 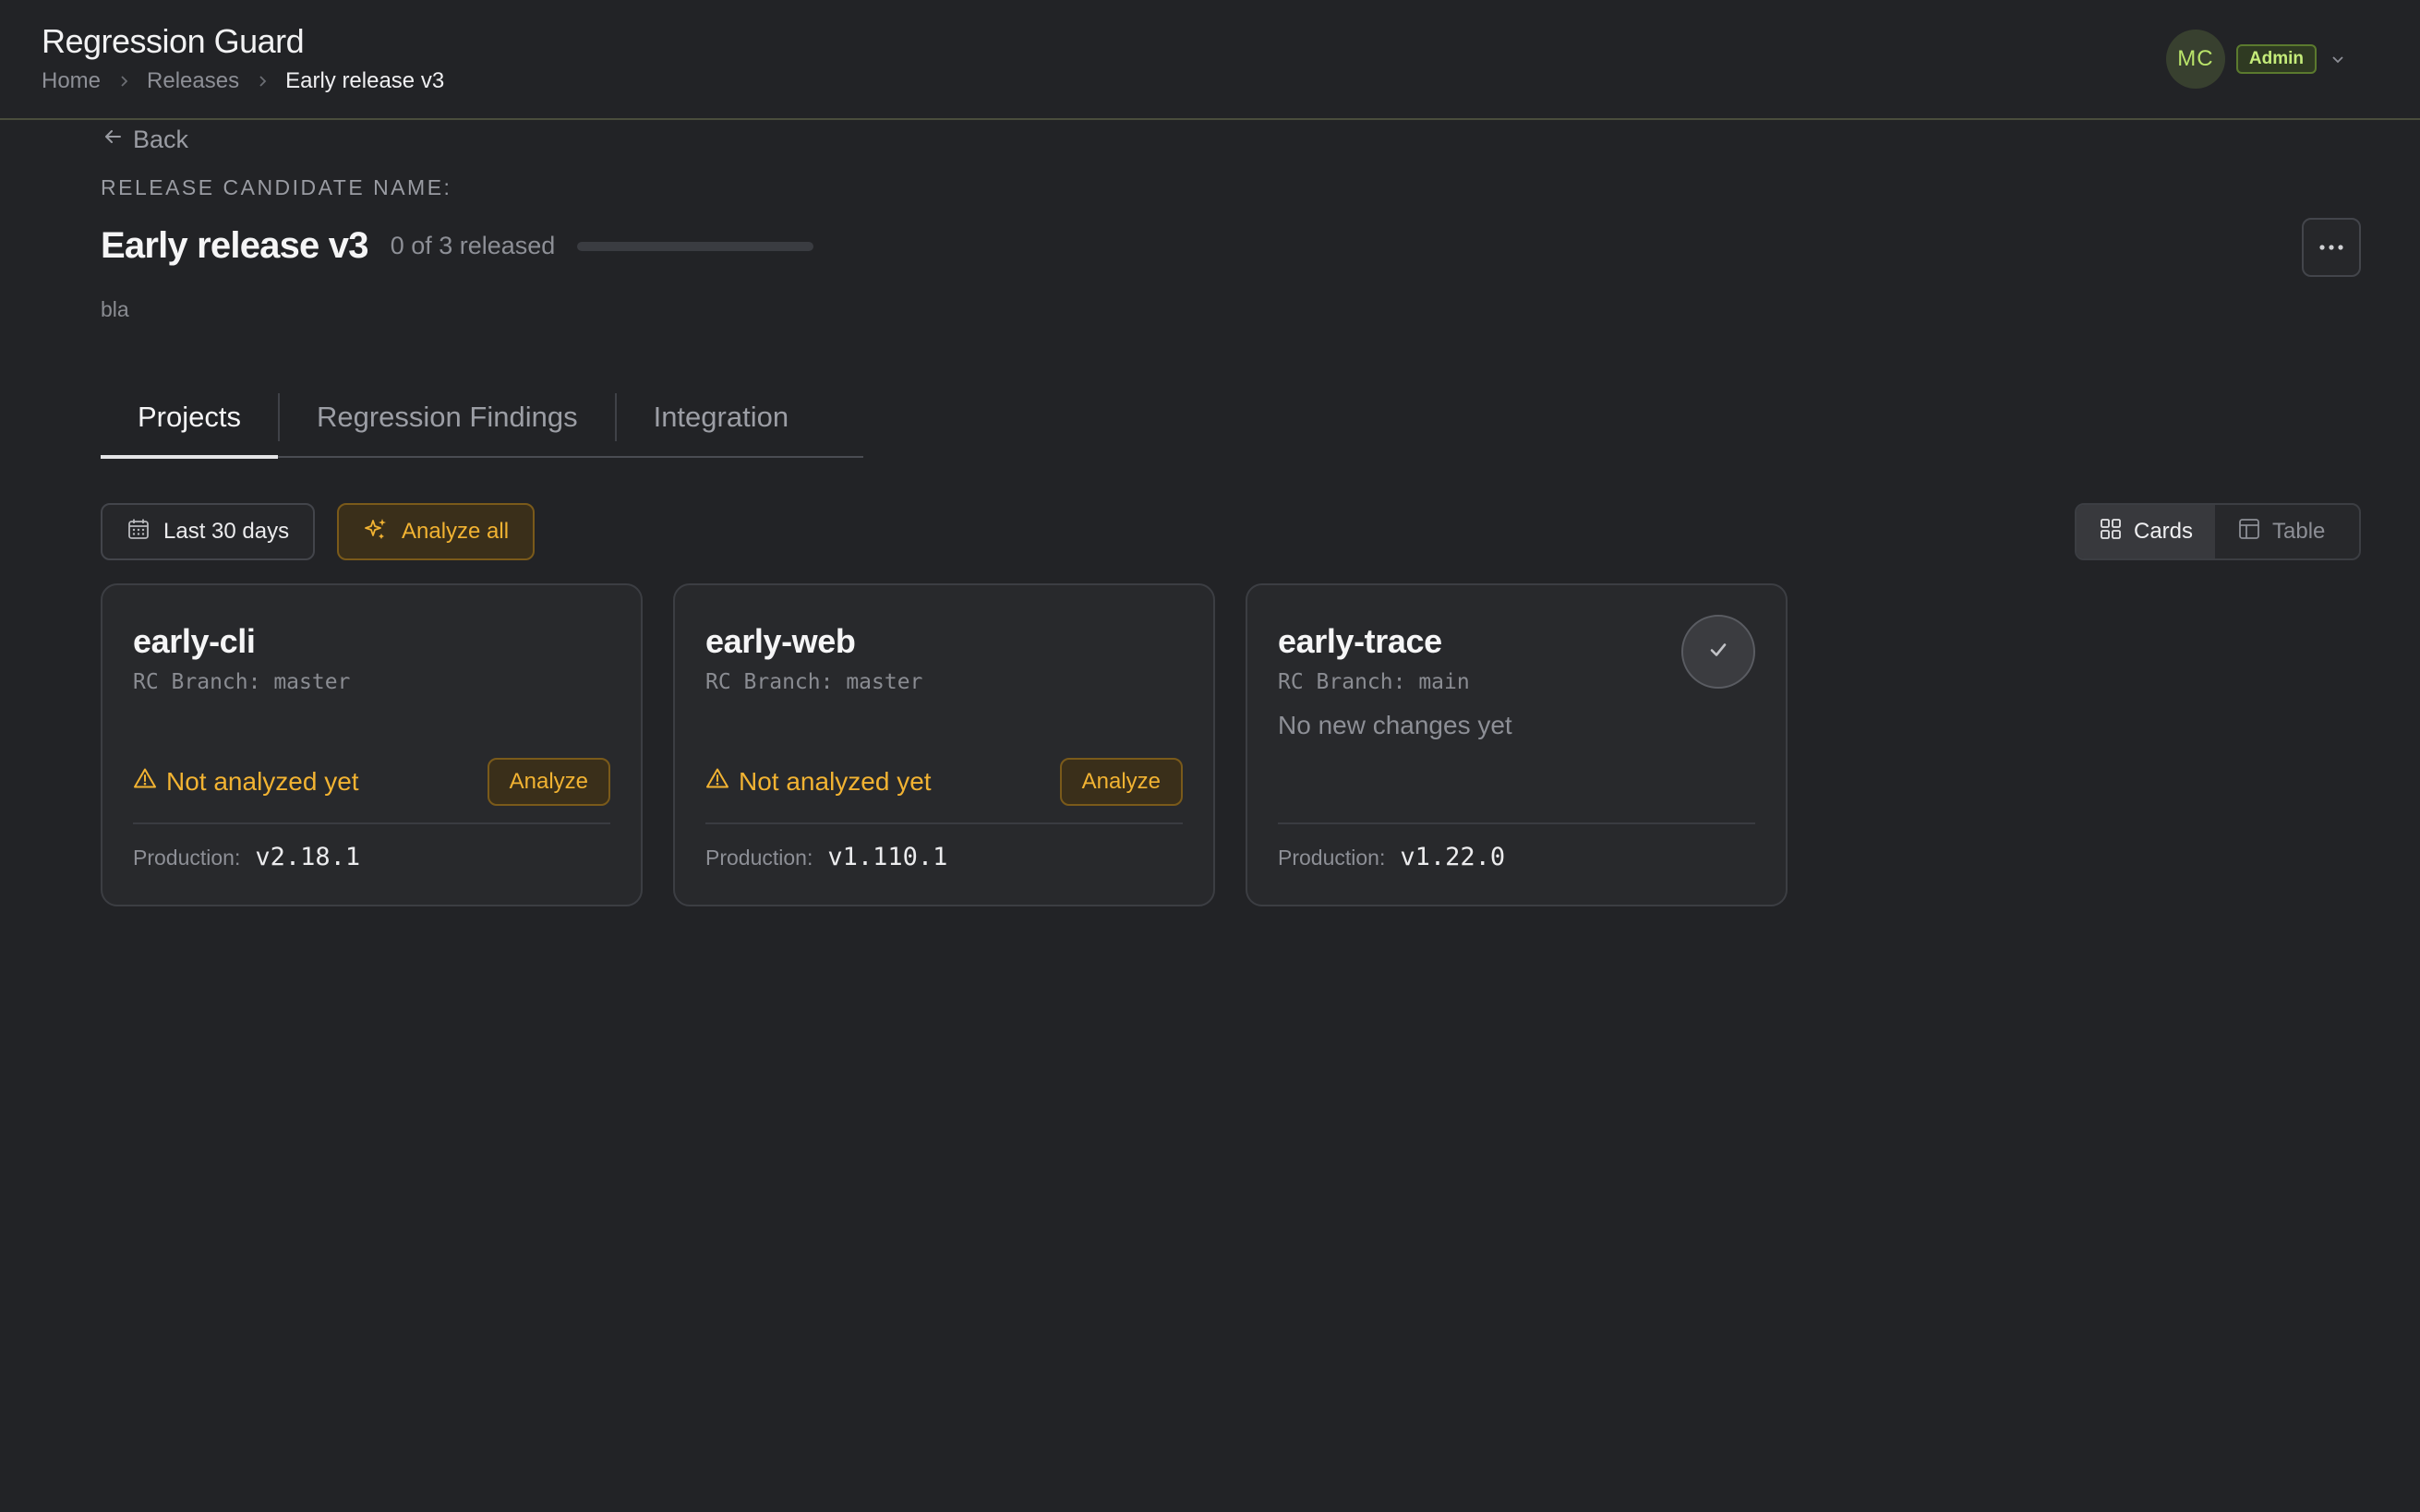 I want to click on ellipsis-icon, so click(x=2331, y=247).